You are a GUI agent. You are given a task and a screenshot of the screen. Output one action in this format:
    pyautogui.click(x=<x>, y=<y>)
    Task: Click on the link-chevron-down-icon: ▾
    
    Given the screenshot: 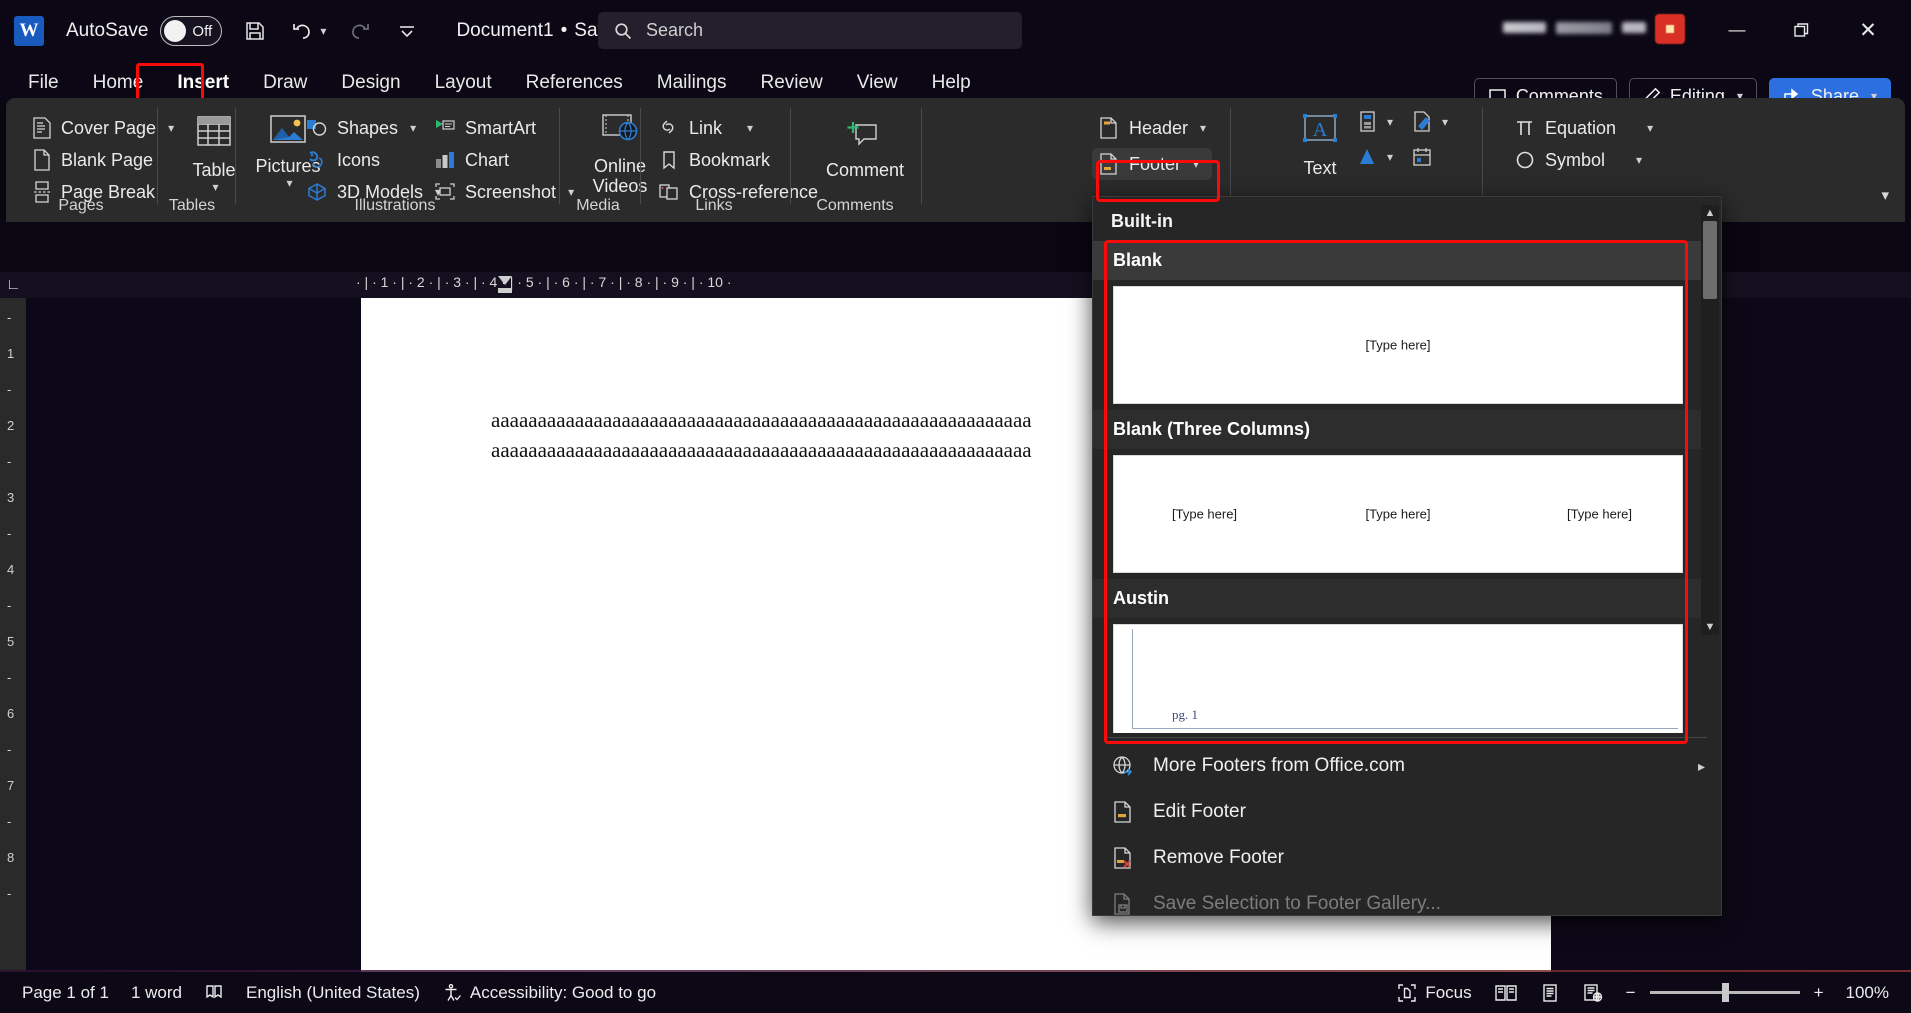 What is the action you would take?
    pyautogui.click(x=750, y=128)
    